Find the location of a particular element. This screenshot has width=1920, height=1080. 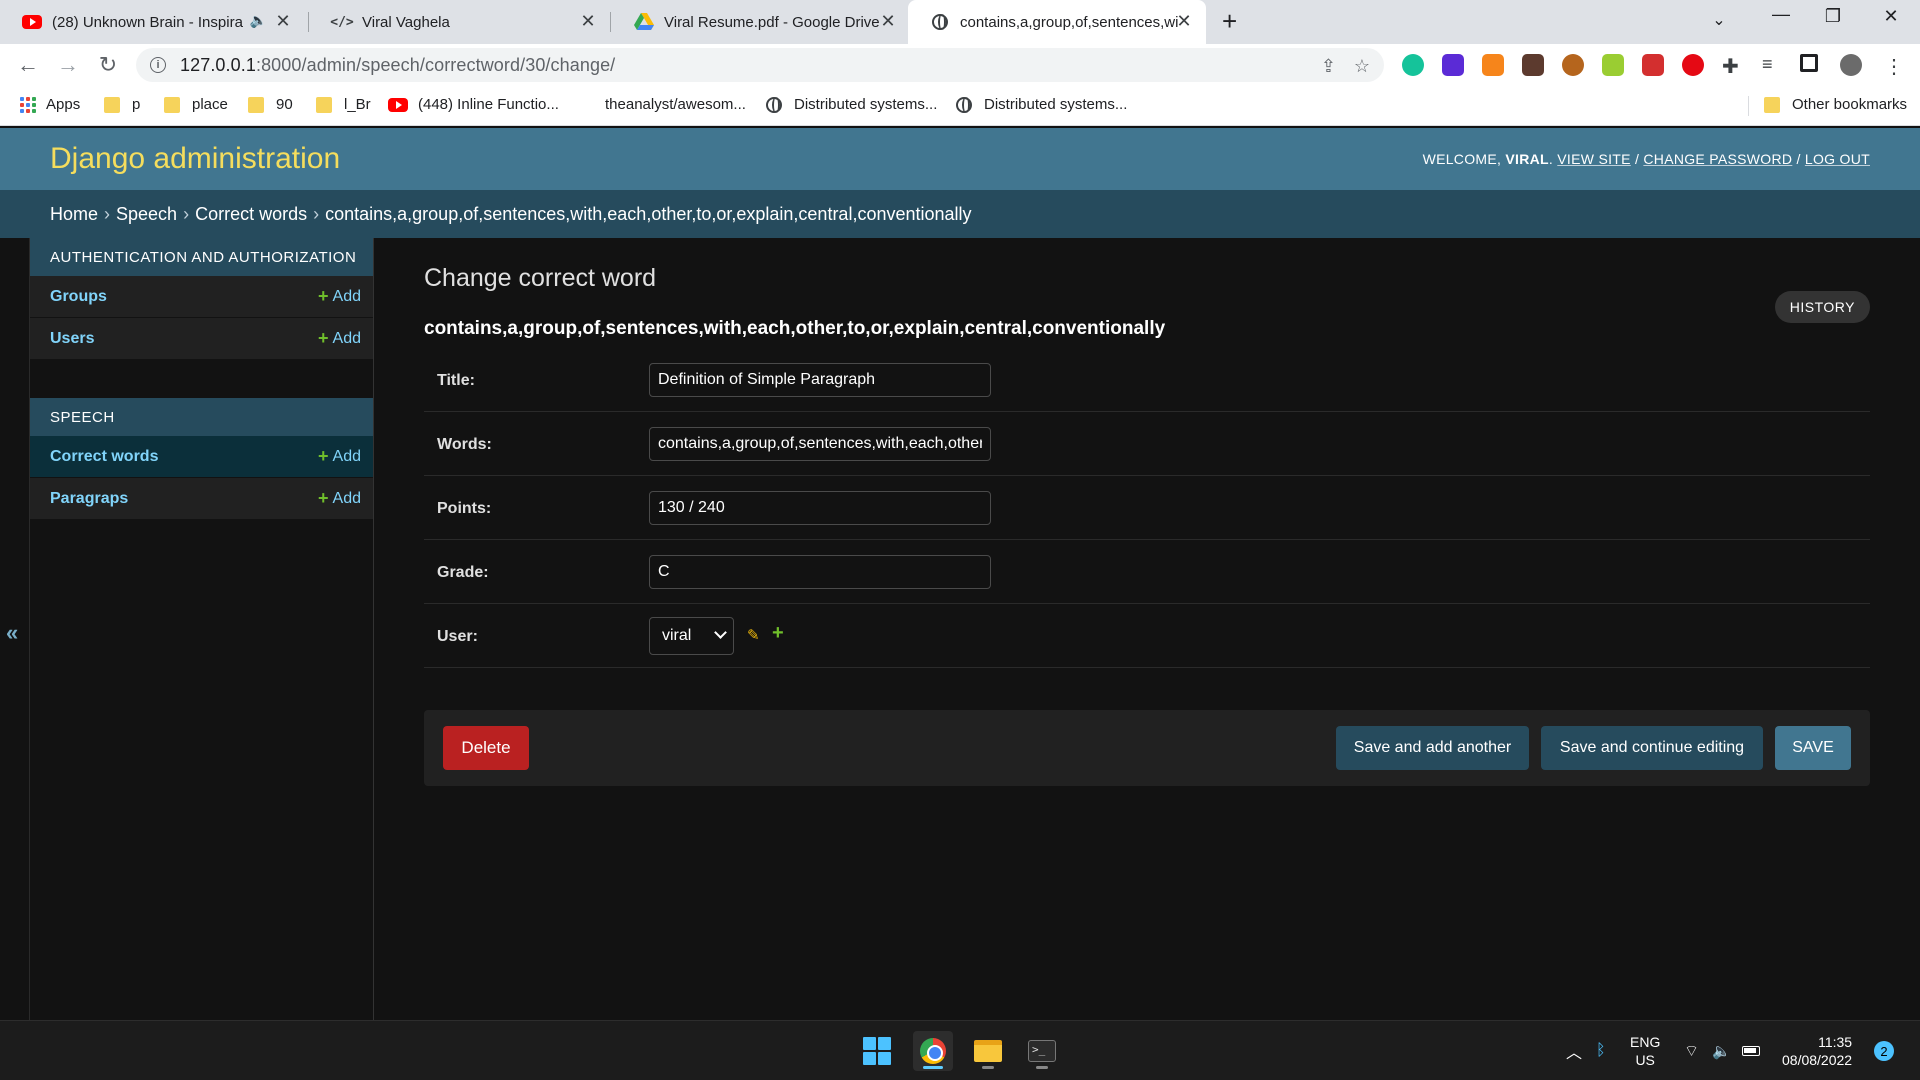

menu-kebab-icon: ⋮ is located at coordinates (1895, 66).